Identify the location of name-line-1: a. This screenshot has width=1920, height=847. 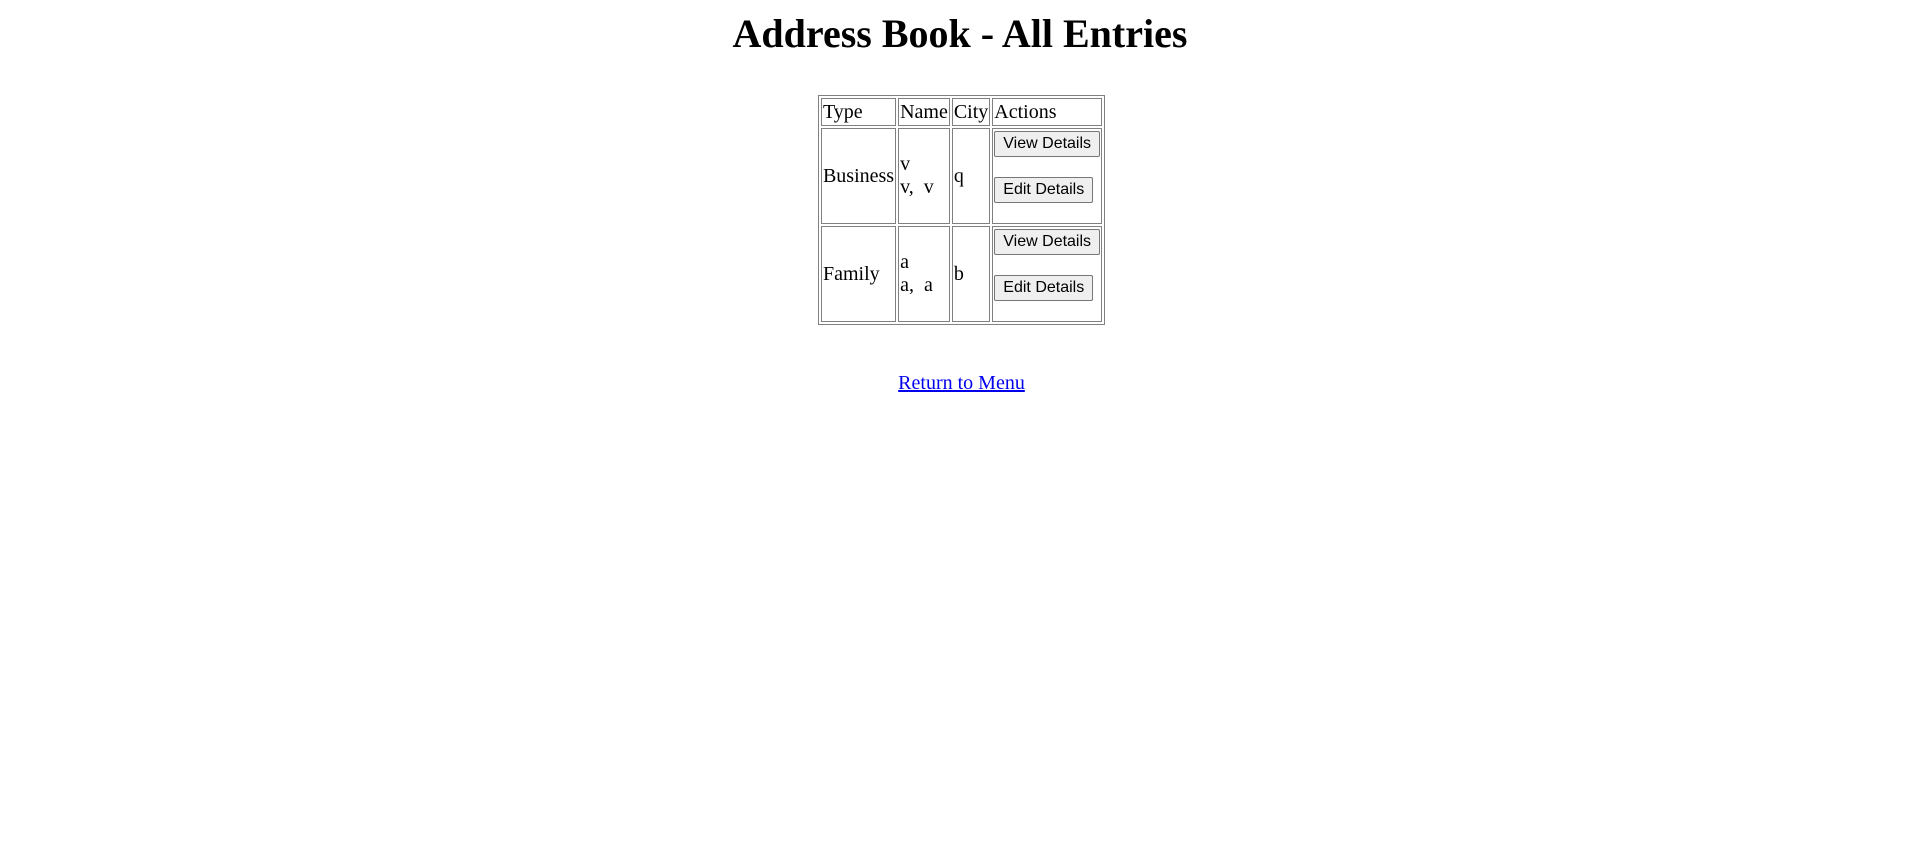
(904, 262).